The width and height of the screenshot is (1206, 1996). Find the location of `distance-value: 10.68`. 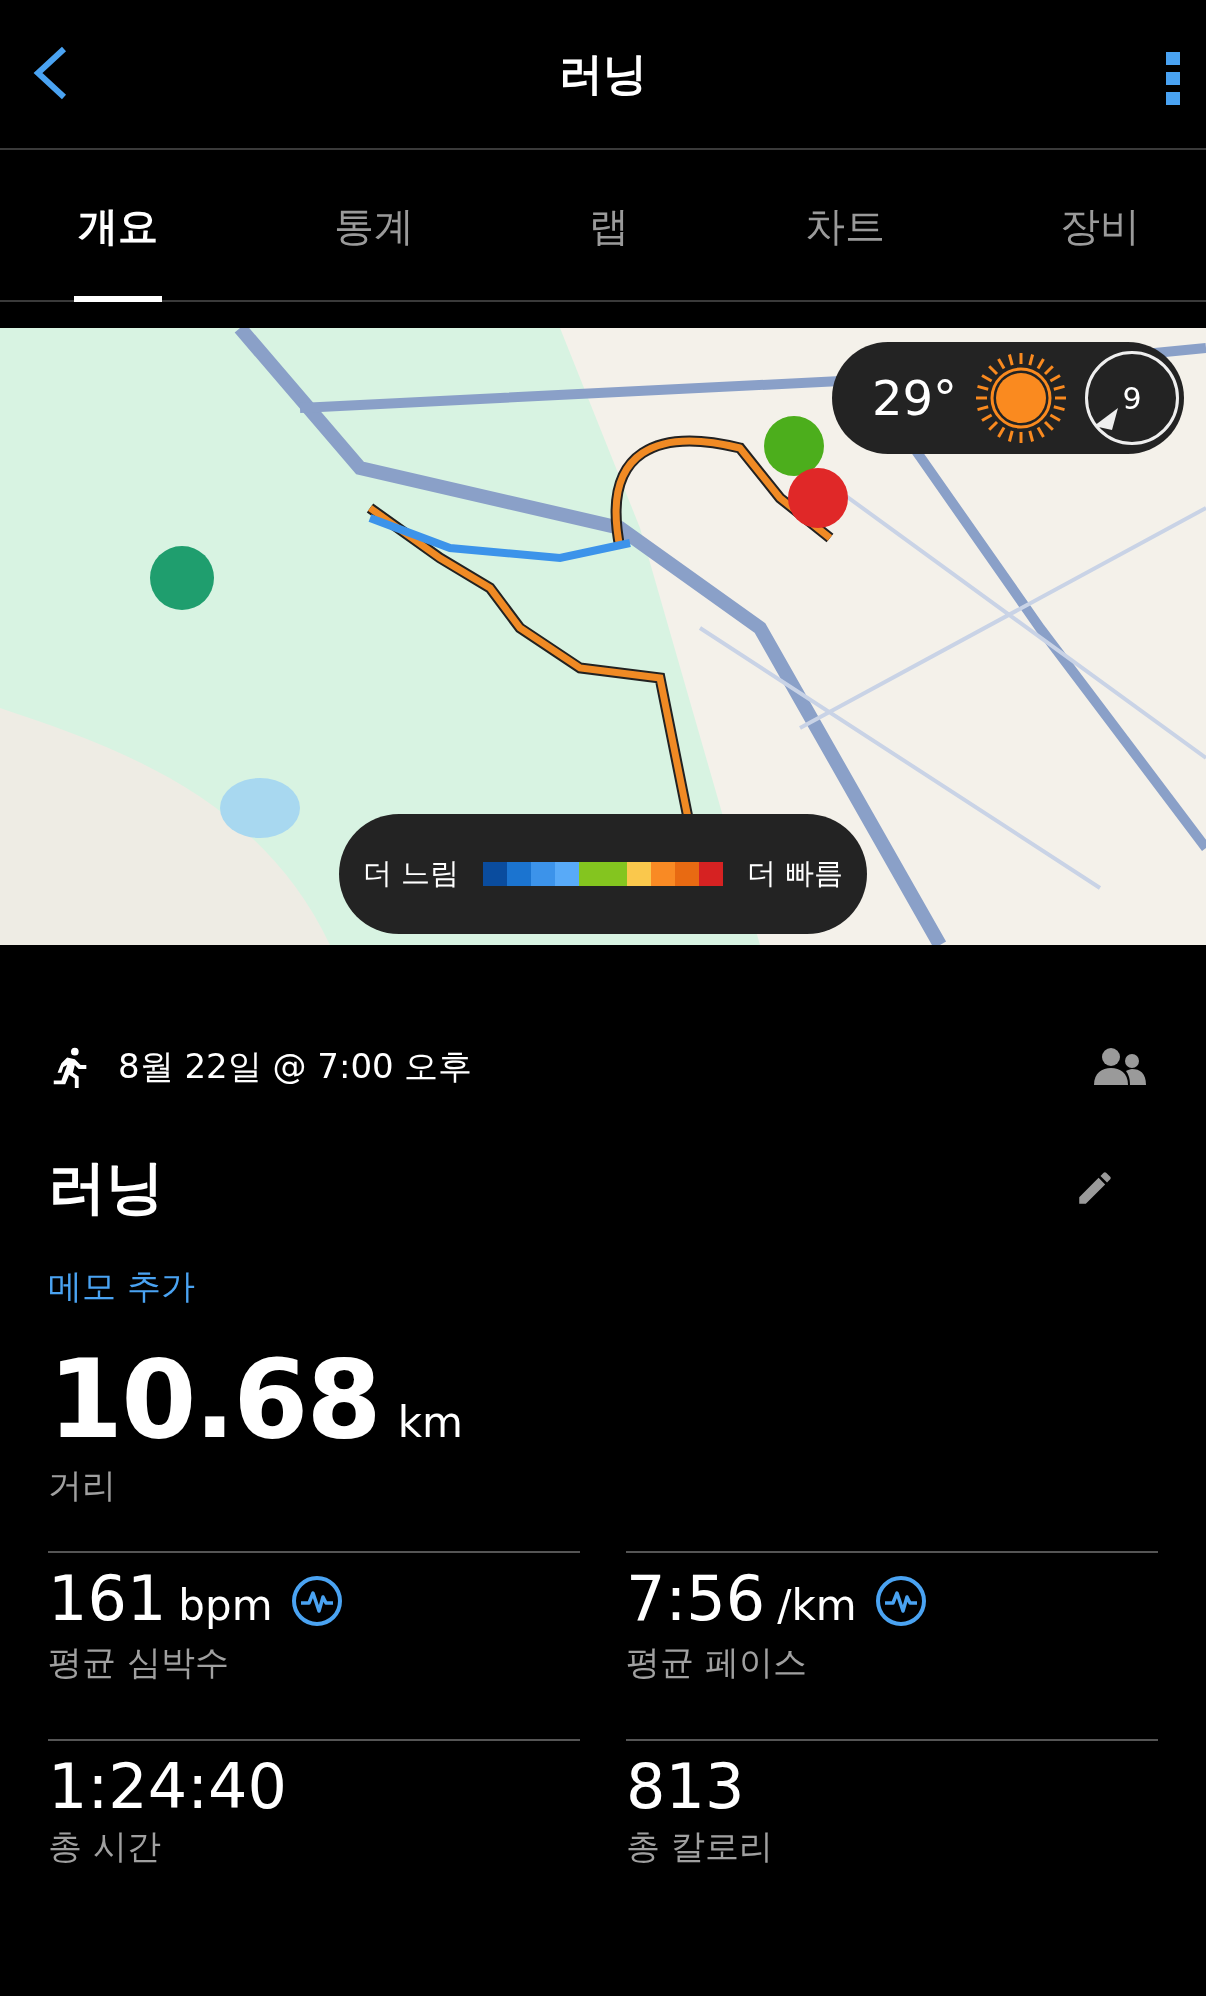

distance-value: 10.68 is located at coordinates (214, 1400).